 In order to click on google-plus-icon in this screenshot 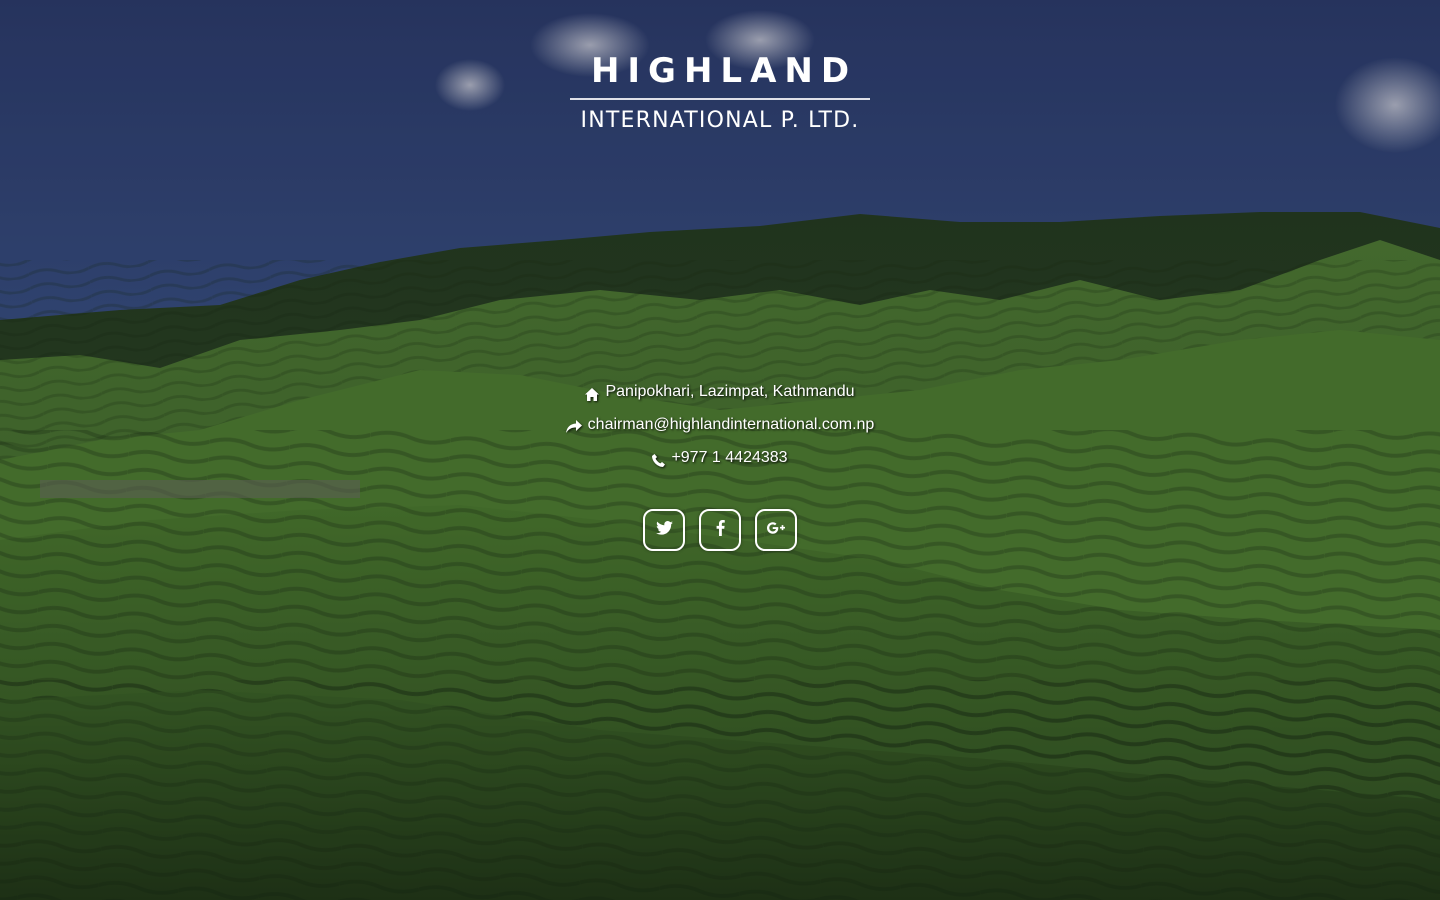, I will do `click(776, 530)`.